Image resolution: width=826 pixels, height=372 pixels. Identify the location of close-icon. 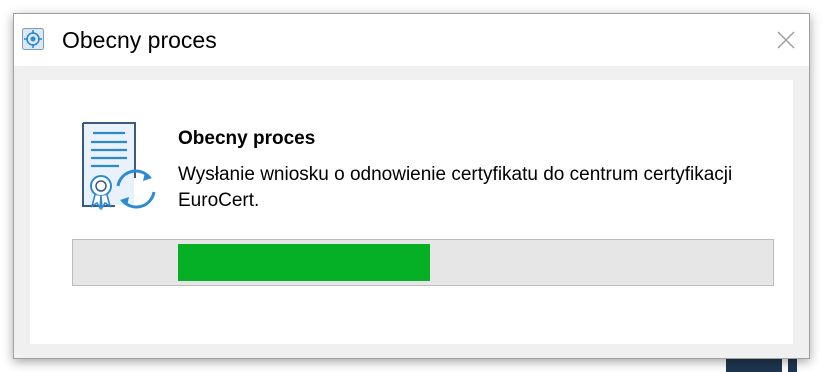
(786, 40).